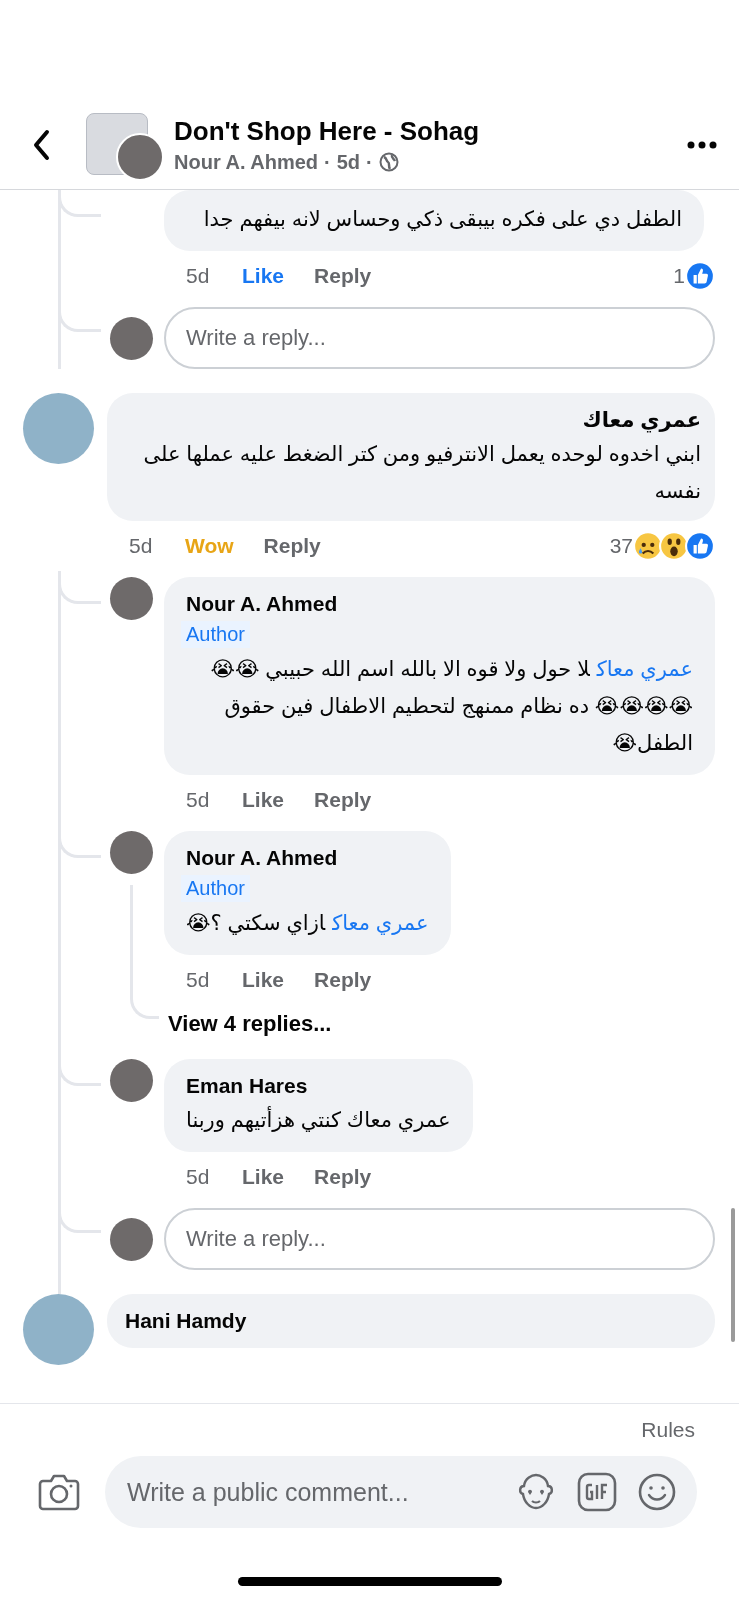 The image size is (739, 1600). Describe the element at coordinates (421, 472) in the screenshot. I see `comment-text: ابني اخدوه لوحده يعمل الانترفيو ومن كتر الضغط عليه عملها على نفسه` at that location.